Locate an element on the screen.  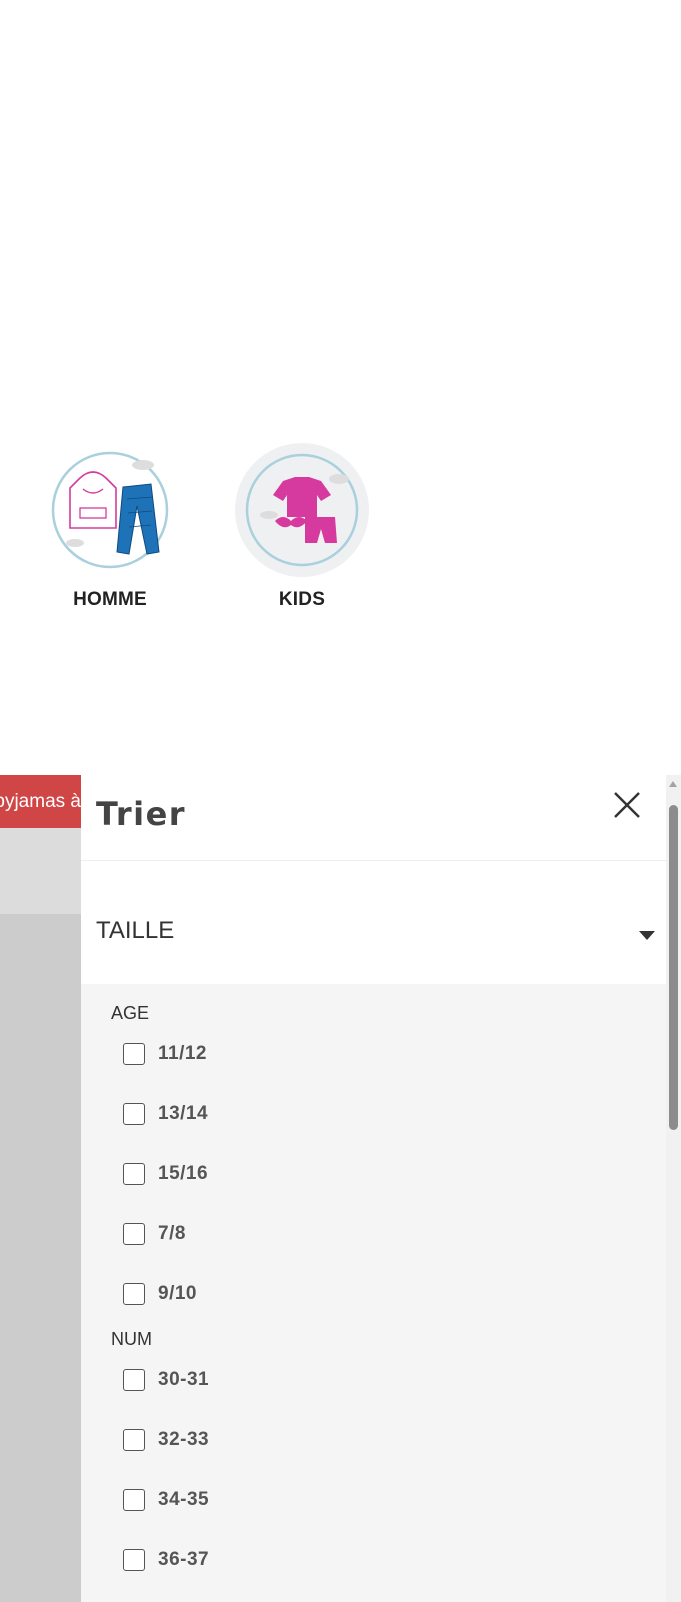
option-7-8: 7/8 is located at coordinates (154, 1234).